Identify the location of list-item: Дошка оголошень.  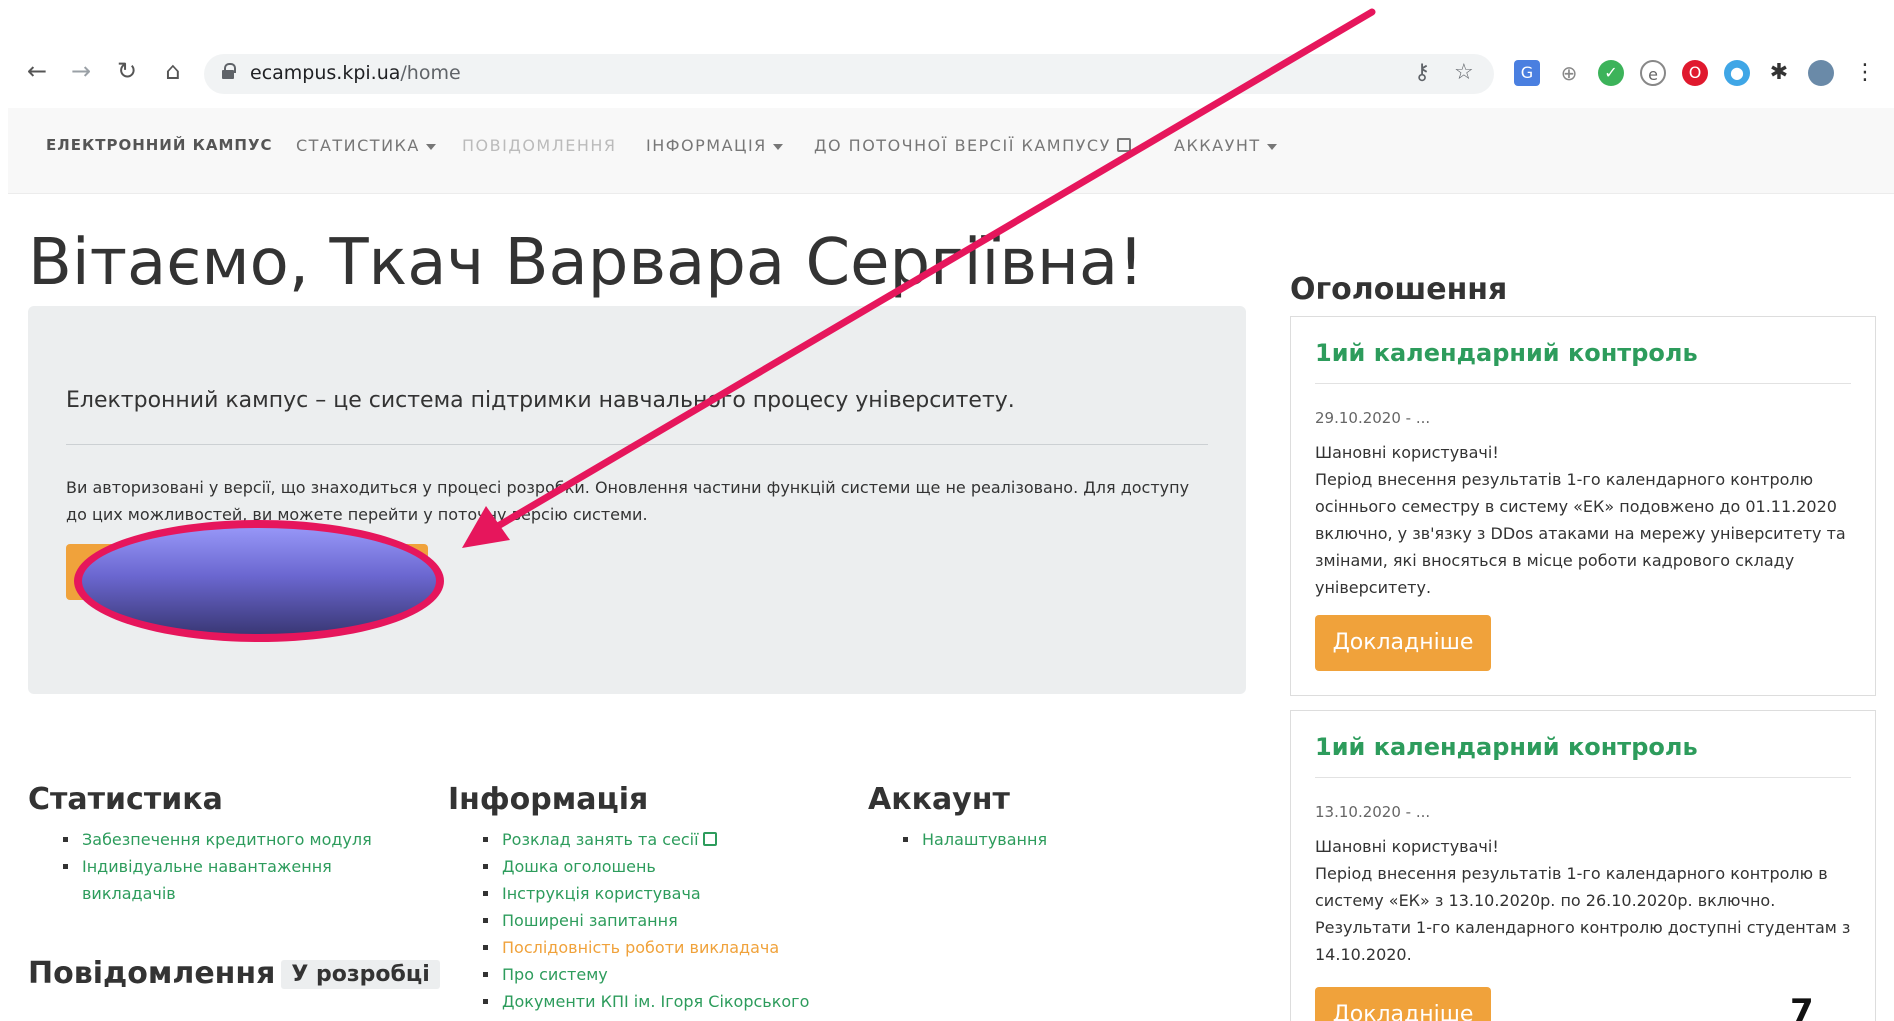
(676, 866).